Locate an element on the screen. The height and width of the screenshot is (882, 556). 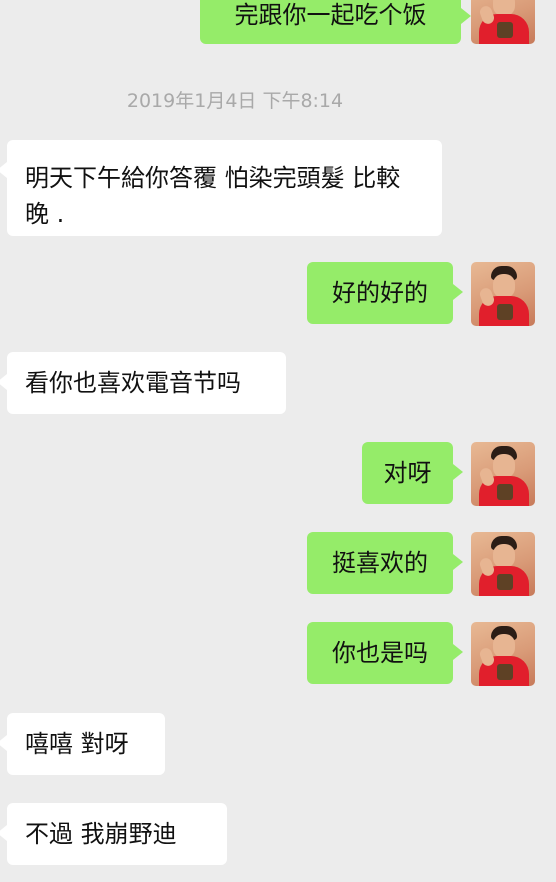
outgoing-message: 好的好的 is located at coordinates (385, 293).